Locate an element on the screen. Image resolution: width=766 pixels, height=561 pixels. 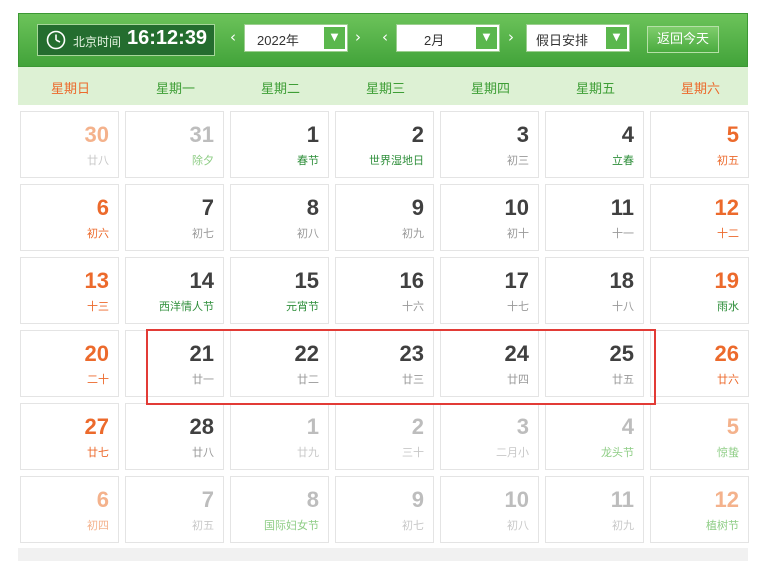
day-cell: 10 初十 is located at coordinates (489, 217).